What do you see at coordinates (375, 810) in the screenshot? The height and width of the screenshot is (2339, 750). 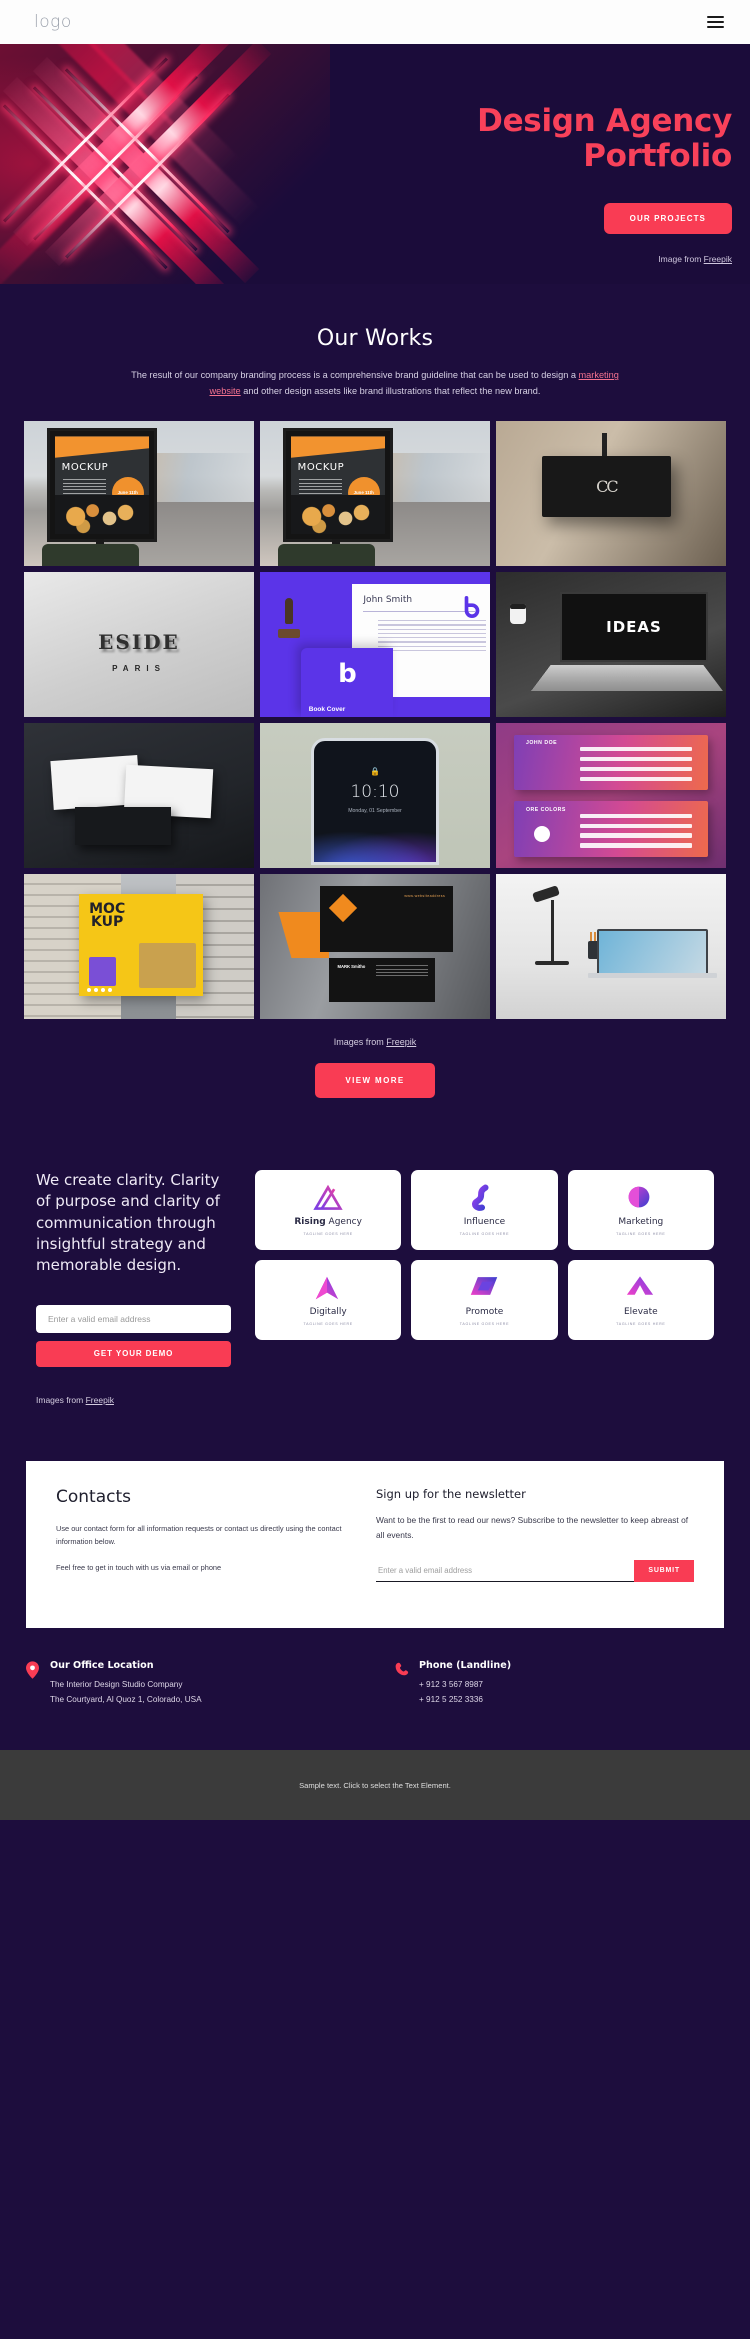 I see `lockscreen-date: Monday, 01 September` at bounding box center [375, 810].